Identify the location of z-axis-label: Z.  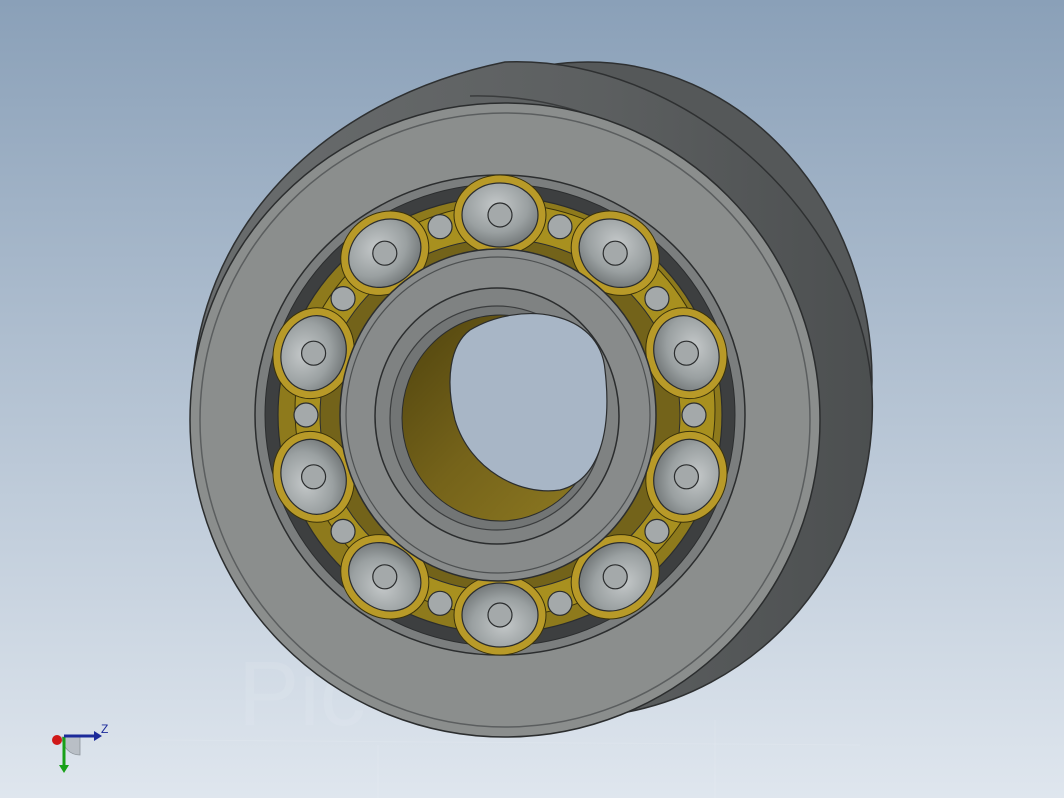
(104, 729).